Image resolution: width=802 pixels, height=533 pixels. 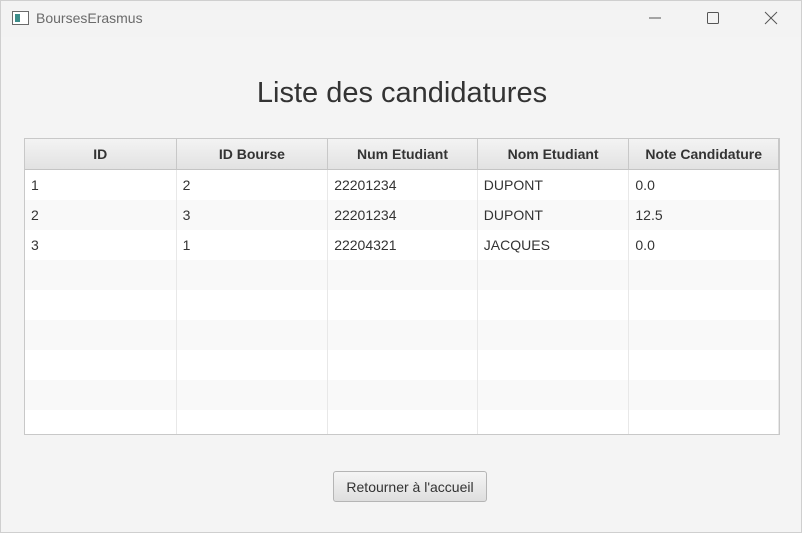 What do you see at coordinates (704, 154) in the screenshot?
I see `column-header-note-candidature: Note Candidature` at bounding box center [704, 154].